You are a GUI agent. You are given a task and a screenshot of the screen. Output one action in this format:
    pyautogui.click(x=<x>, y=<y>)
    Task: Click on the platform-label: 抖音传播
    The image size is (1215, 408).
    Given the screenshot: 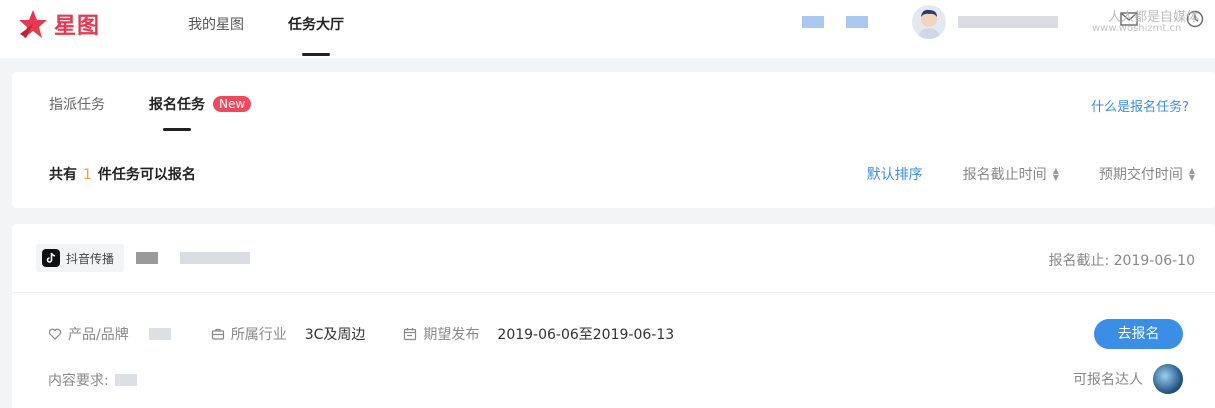 What is the action you would take?
    pyautogui.click(x=90, y=258)
    